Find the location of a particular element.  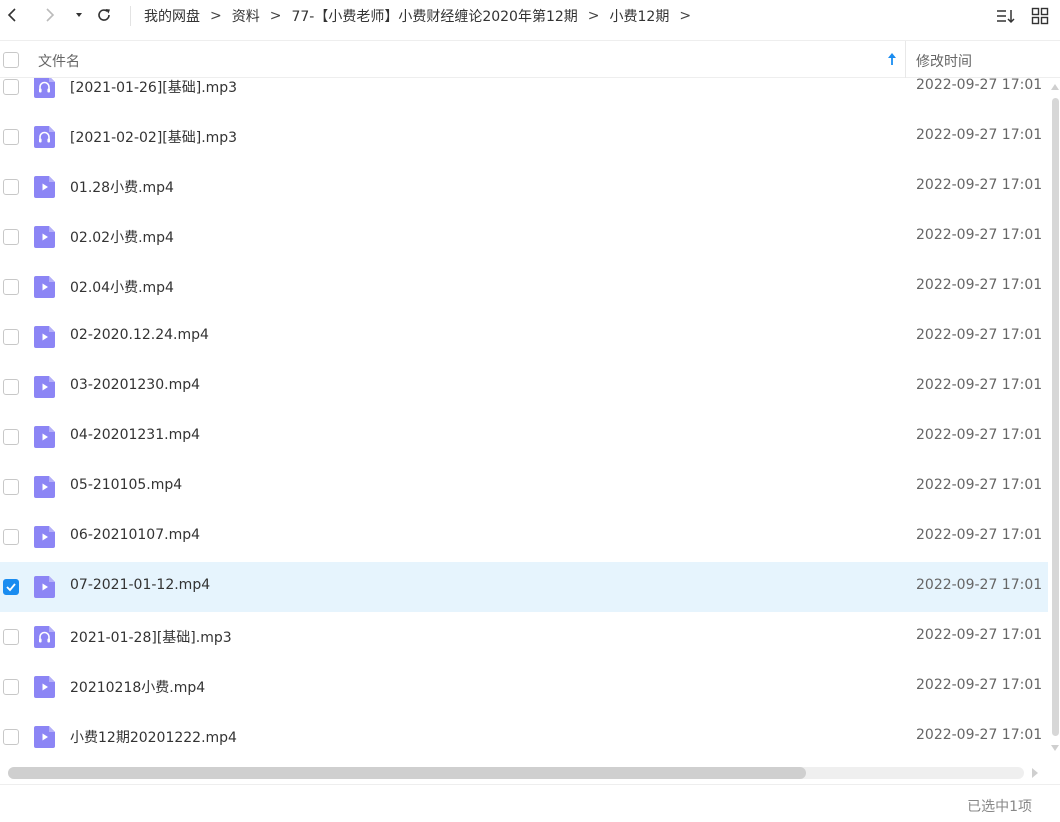

forward-button is located at coordinates (49, 15).